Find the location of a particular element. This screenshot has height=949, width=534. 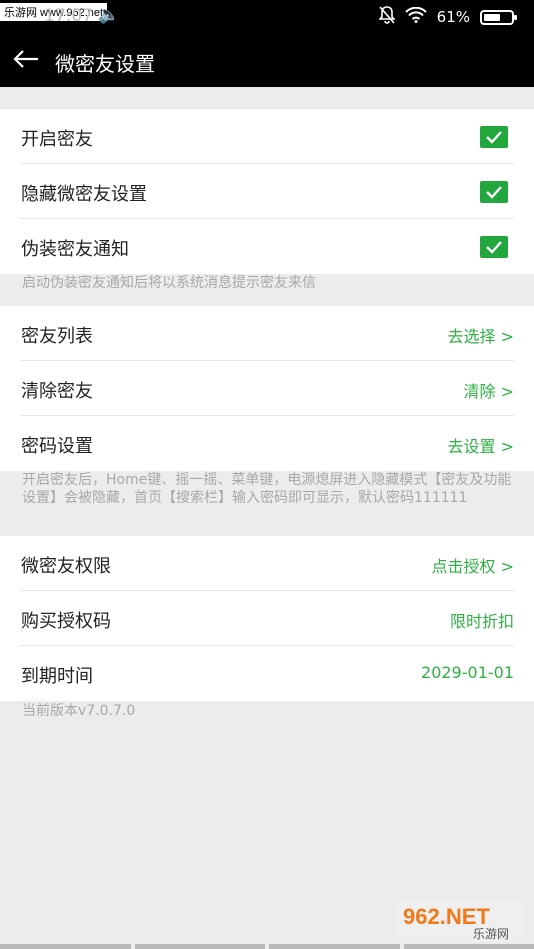

setting-label: 到期时间 is located at coordinates (57, 676).